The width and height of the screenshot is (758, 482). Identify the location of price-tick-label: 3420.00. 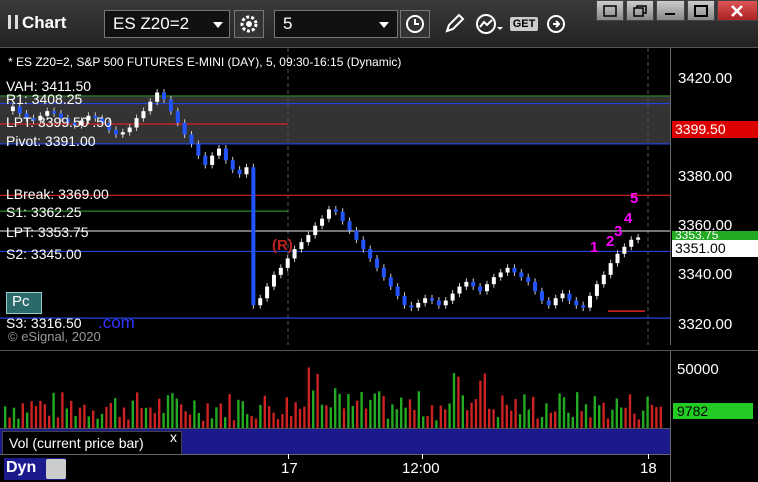
(705, 78).